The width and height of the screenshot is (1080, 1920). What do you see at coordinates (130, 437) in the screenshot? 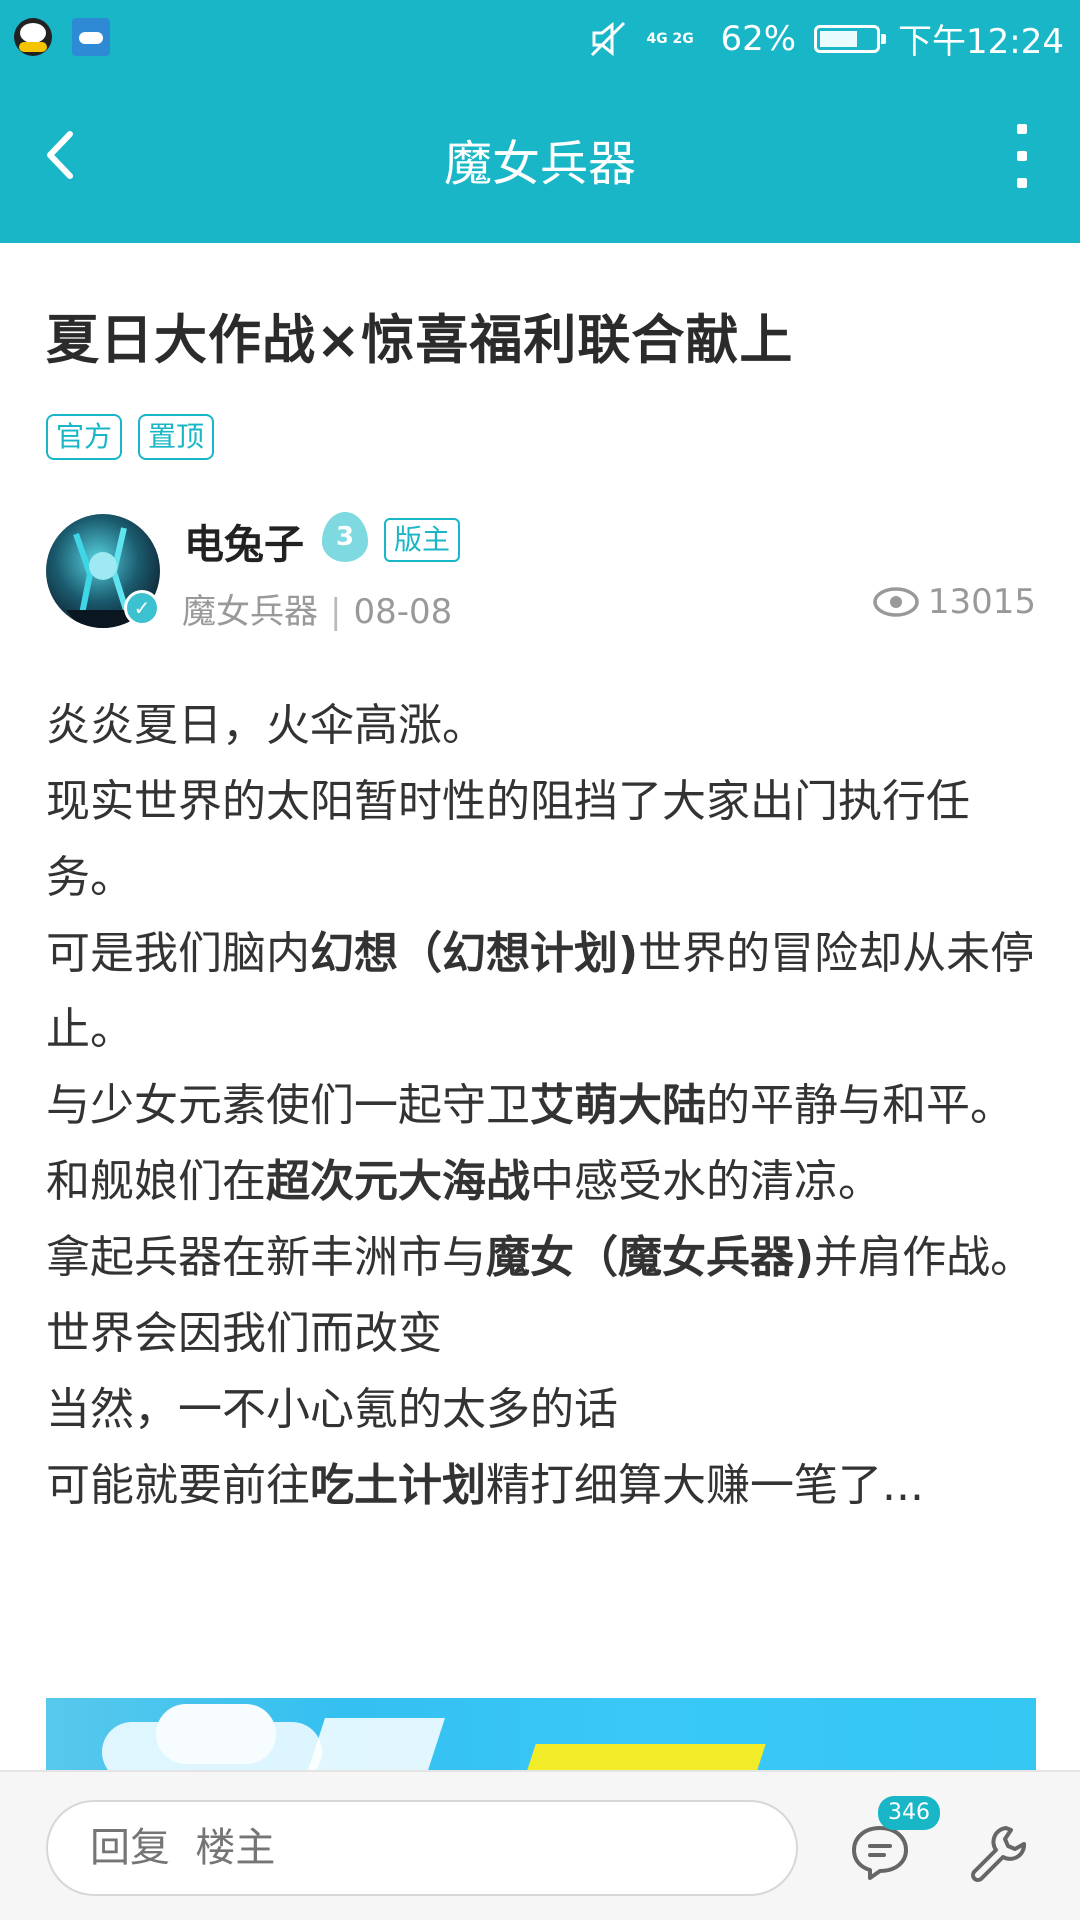
I see `post-tags: 官方 置顶` at bounding box center [130, 437].